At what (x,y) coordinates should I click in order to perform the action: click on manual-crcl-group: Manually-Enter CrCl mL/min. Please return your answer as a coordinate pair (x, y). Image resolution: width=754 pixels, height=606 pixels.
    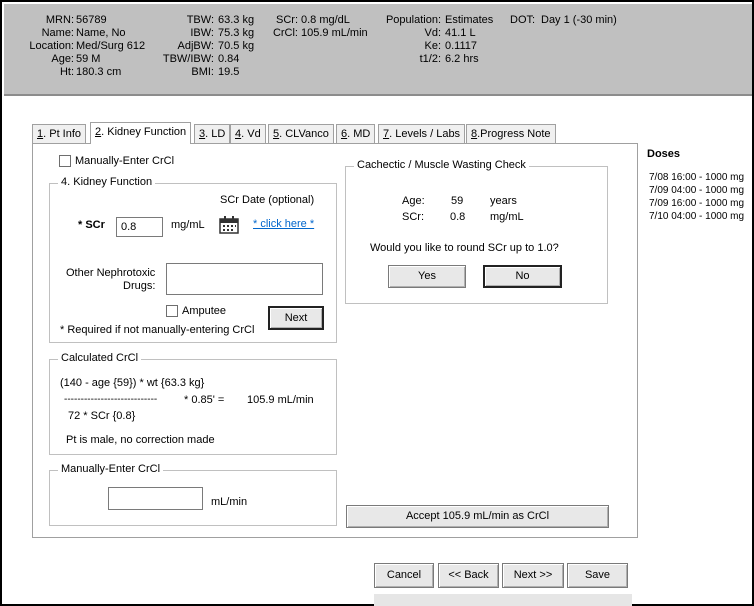
    Looking at the image, I should click on (193, 494).